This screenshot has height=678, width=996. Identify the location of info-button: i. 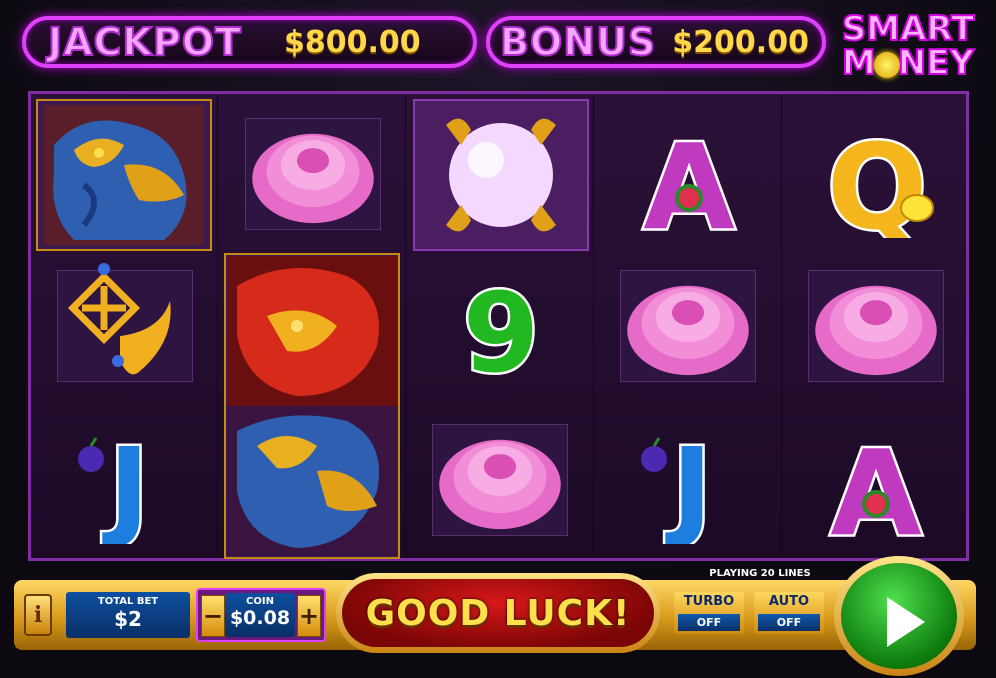
(38, 615).